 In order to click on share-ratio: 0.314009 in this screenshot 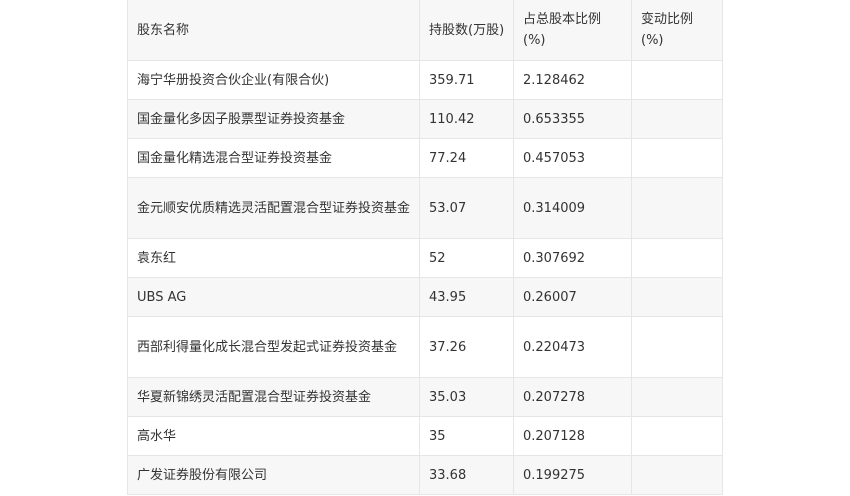, I will do `click(572, 208)`.